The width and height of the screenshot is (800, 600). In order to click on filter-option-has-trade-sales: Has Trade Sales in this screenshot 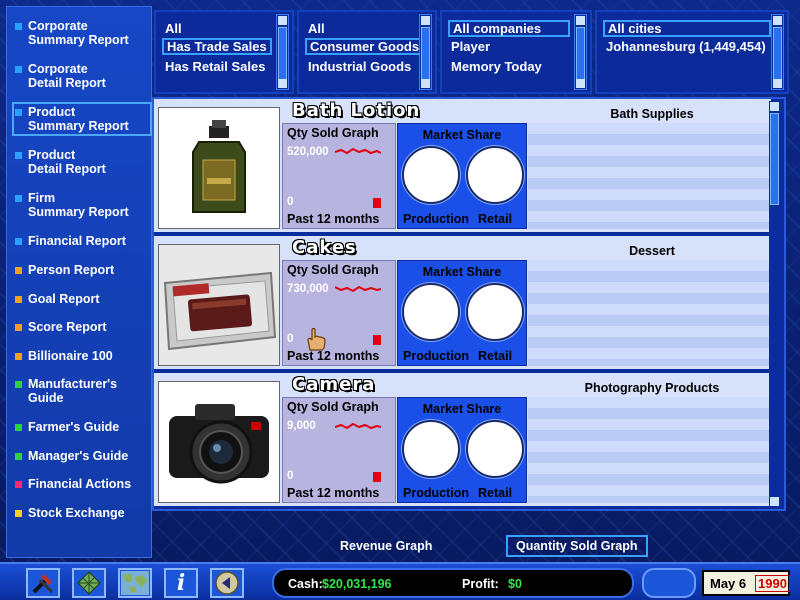, I will do `click(217, 46)`.